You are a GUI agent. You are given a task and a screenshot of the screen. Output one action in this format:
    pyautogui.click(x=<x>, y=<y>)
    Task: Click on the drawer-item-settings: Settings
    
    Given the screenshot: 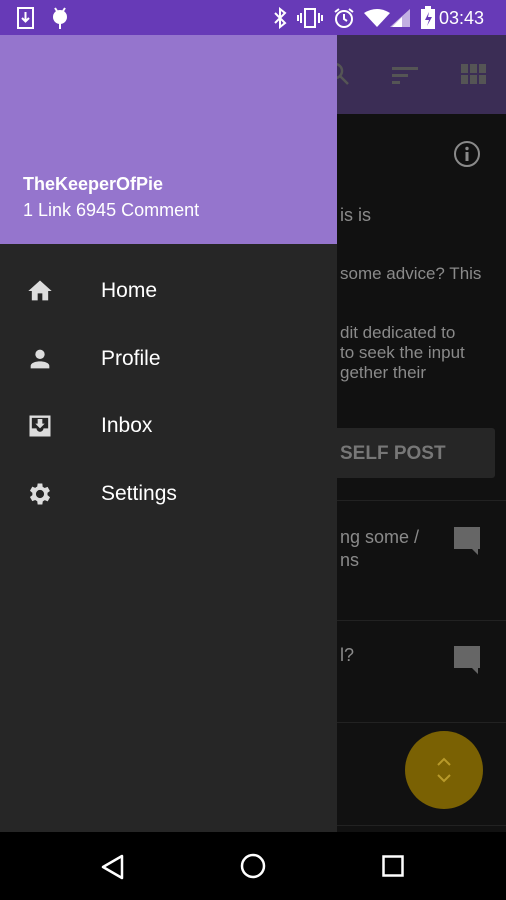 What is the action you would take?
    pyautogui.click(x=168, y=493)
    